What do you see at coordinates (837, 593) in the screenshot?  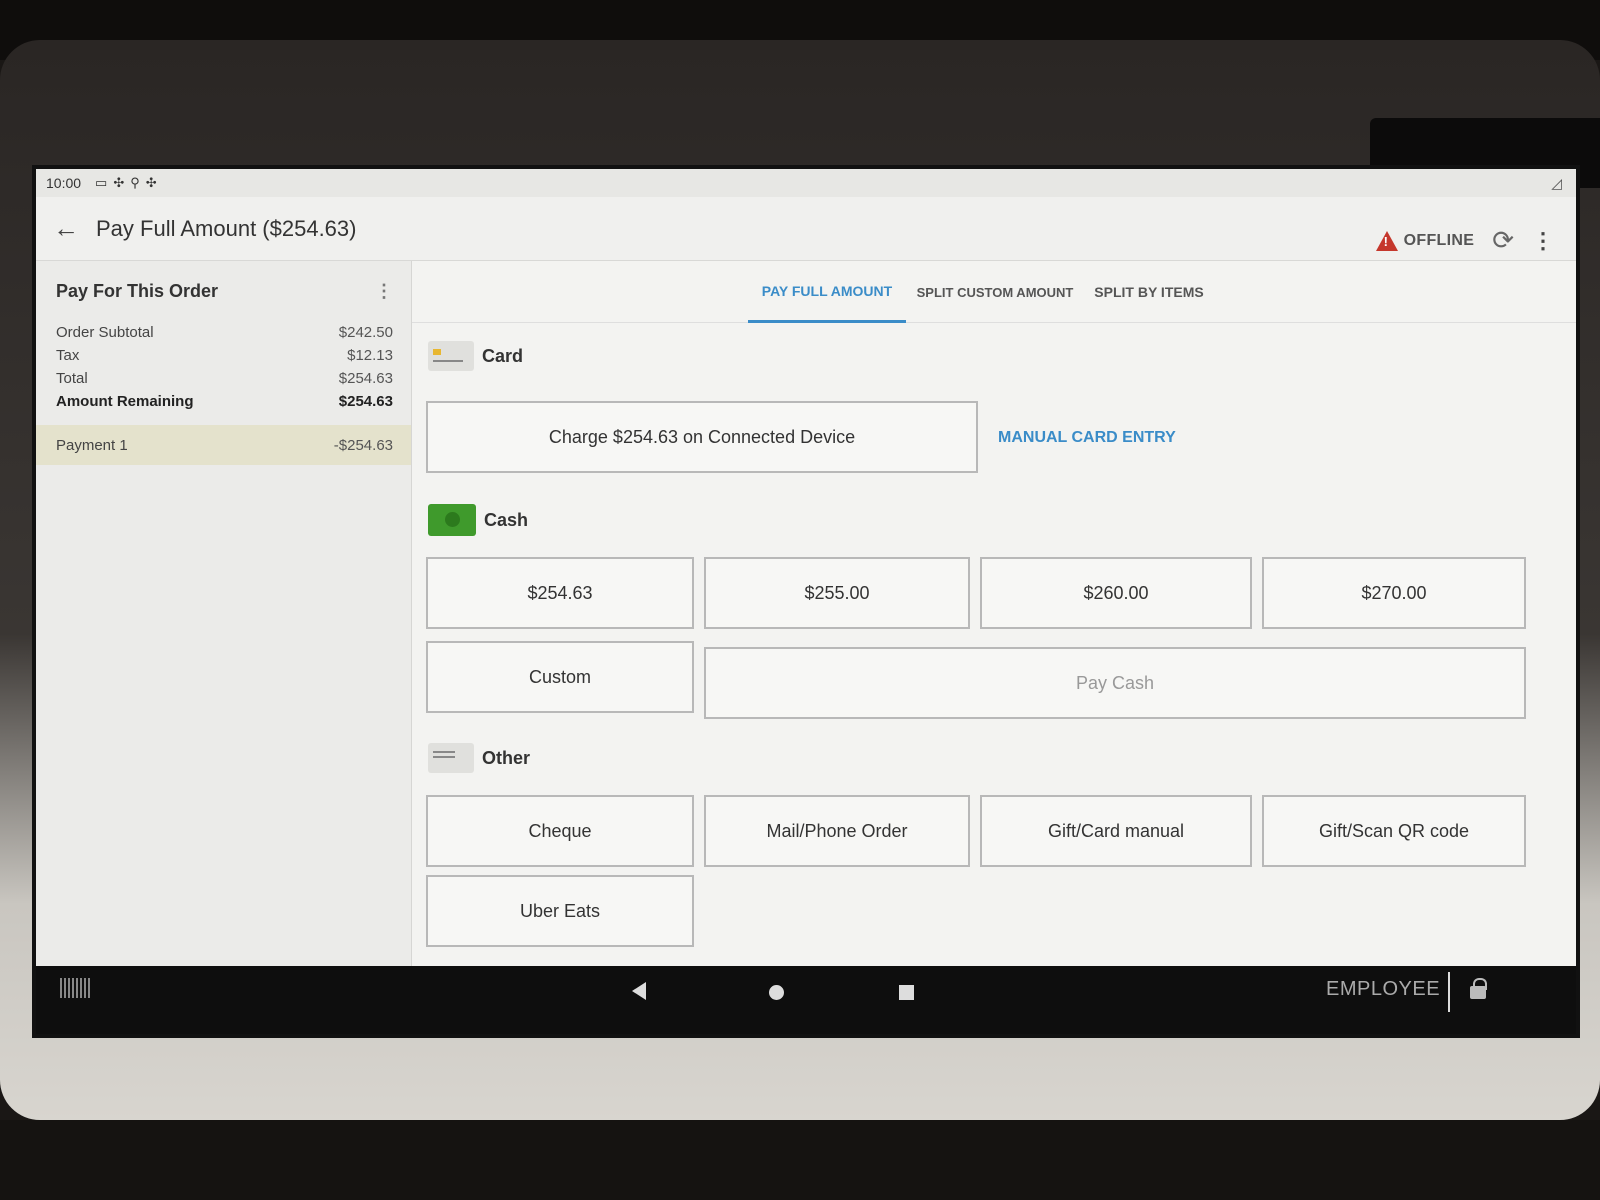 I see `cash-amount-button: $255.00` at bounding box center [837, 593].